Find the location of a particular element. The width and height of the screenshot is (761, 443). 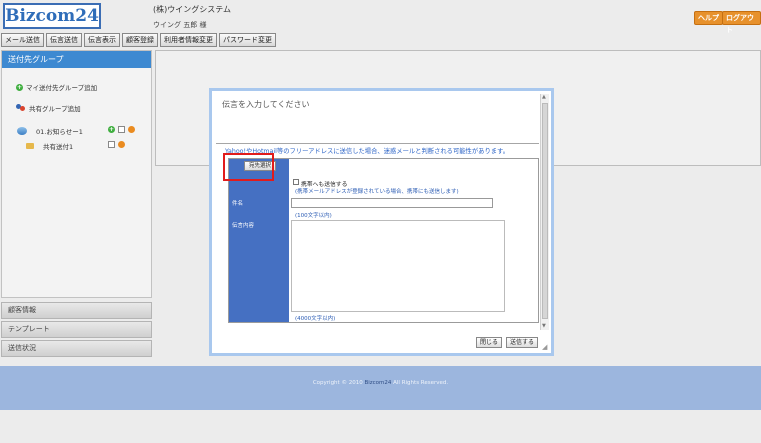

body-label: 伝言内容 is located at coordinates (243, 226).